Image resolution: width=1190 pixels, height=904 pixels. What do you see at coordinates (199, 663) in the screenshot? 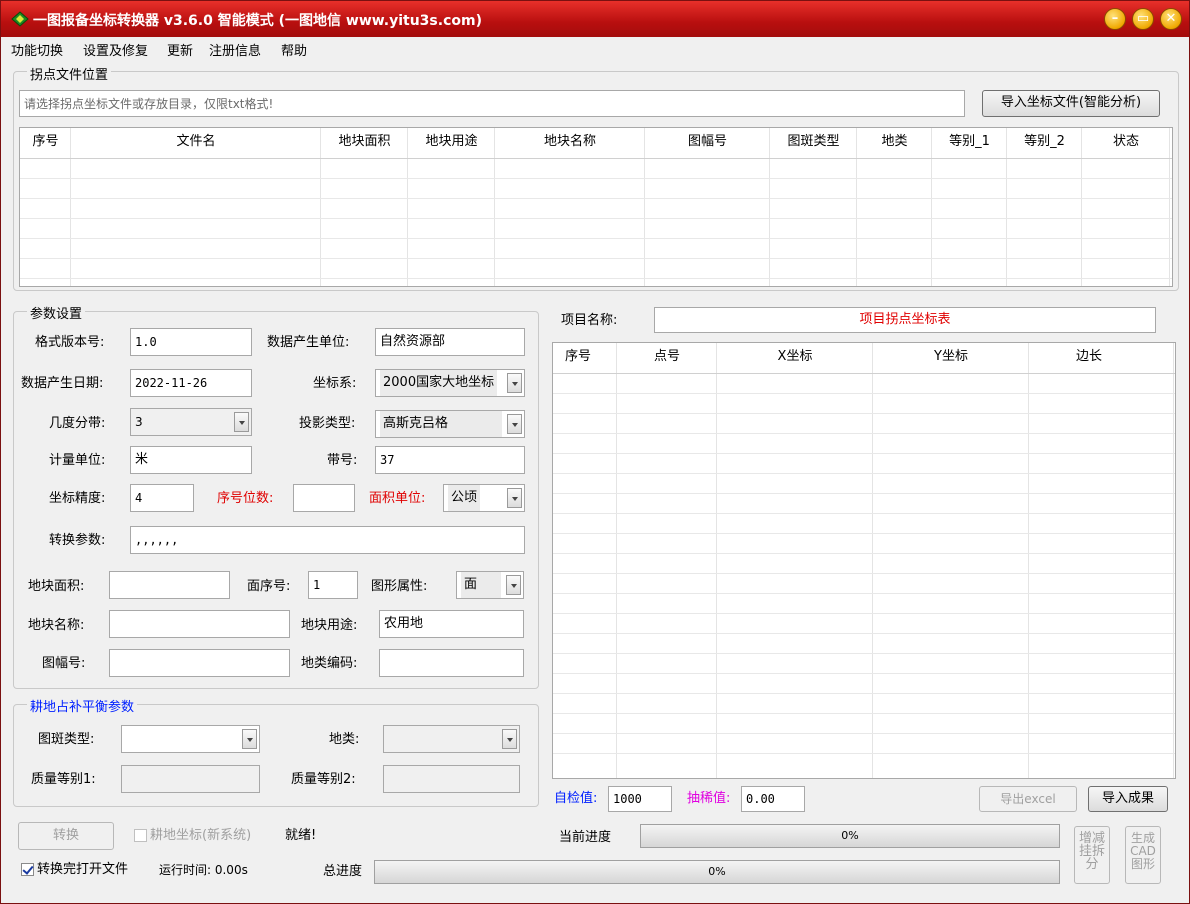
I see `sheet-no-input` at bounding box center [199, 663].